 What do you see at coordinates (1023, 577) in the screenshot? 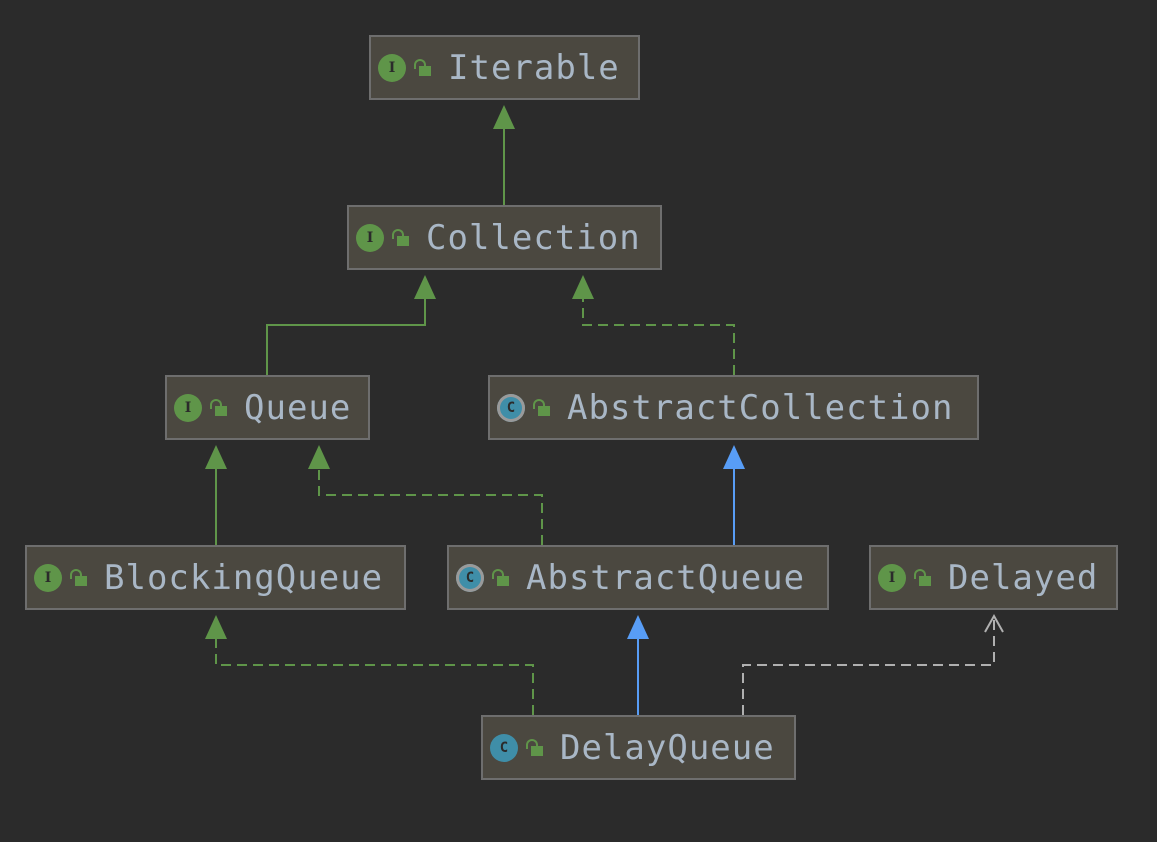
I see `node-label: Delayed` at bounding box center [1023, 577].